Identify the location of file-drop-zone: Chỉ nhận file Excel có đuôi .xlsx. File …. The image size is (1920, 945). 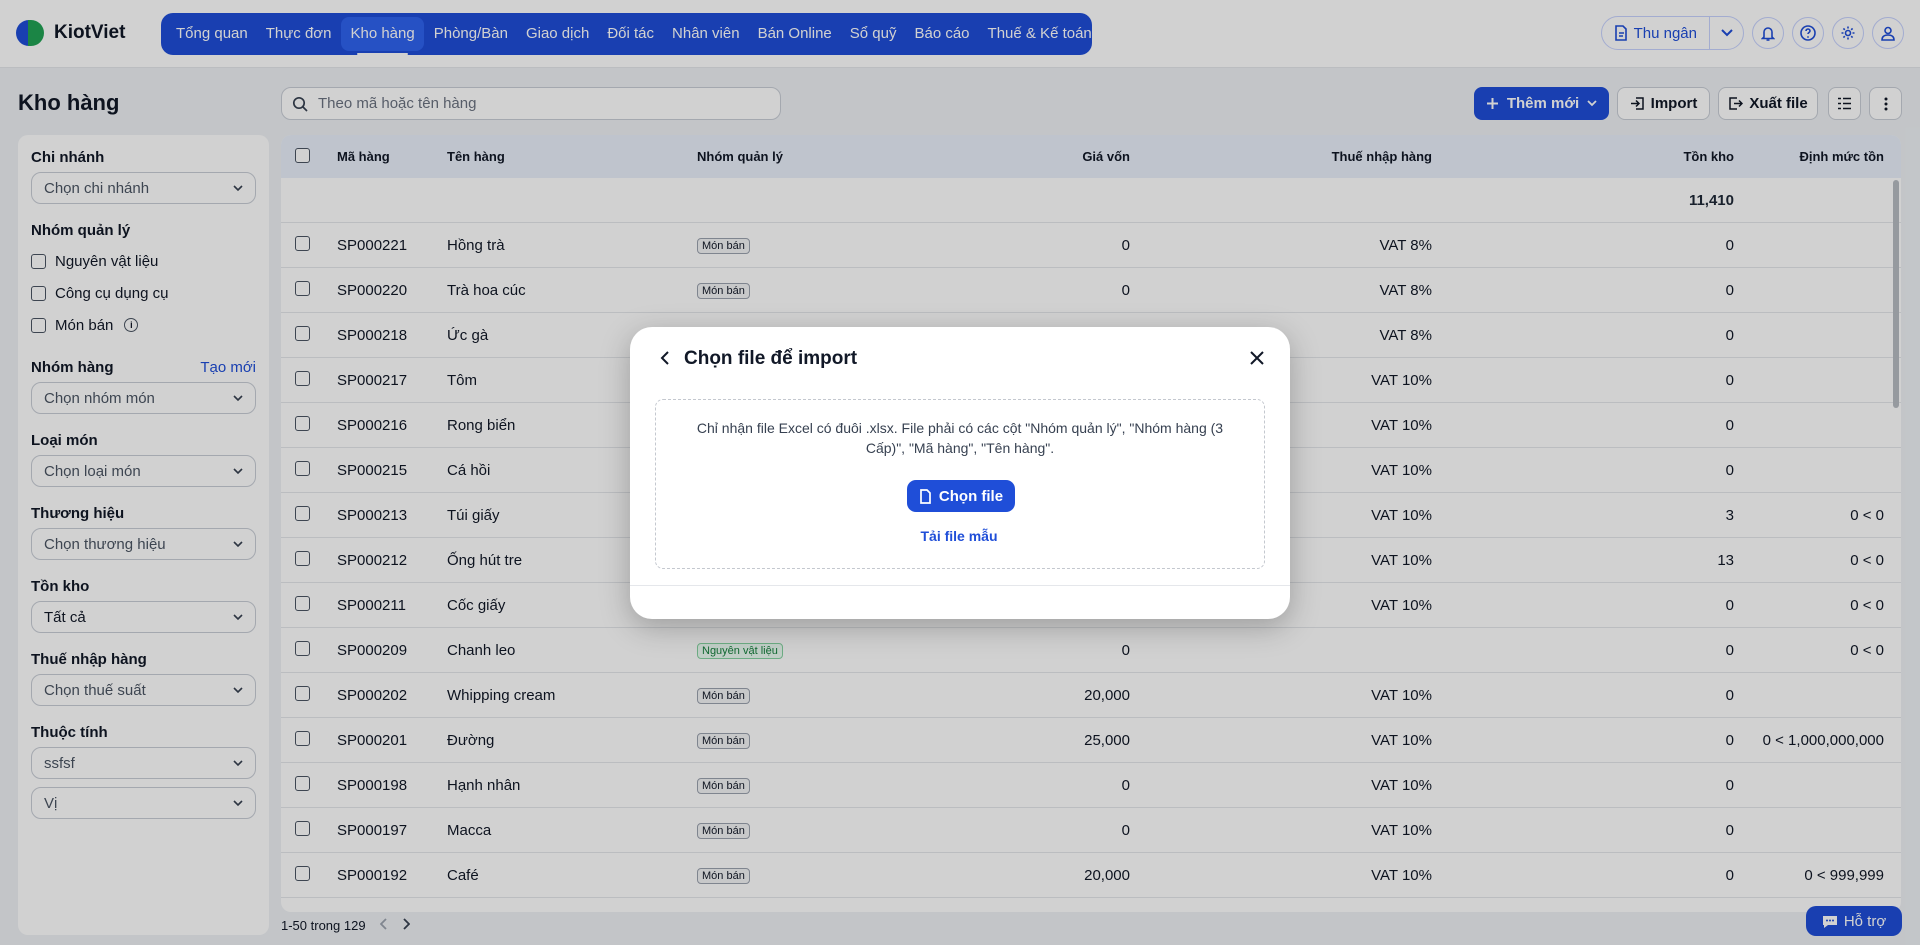
(960, 484).